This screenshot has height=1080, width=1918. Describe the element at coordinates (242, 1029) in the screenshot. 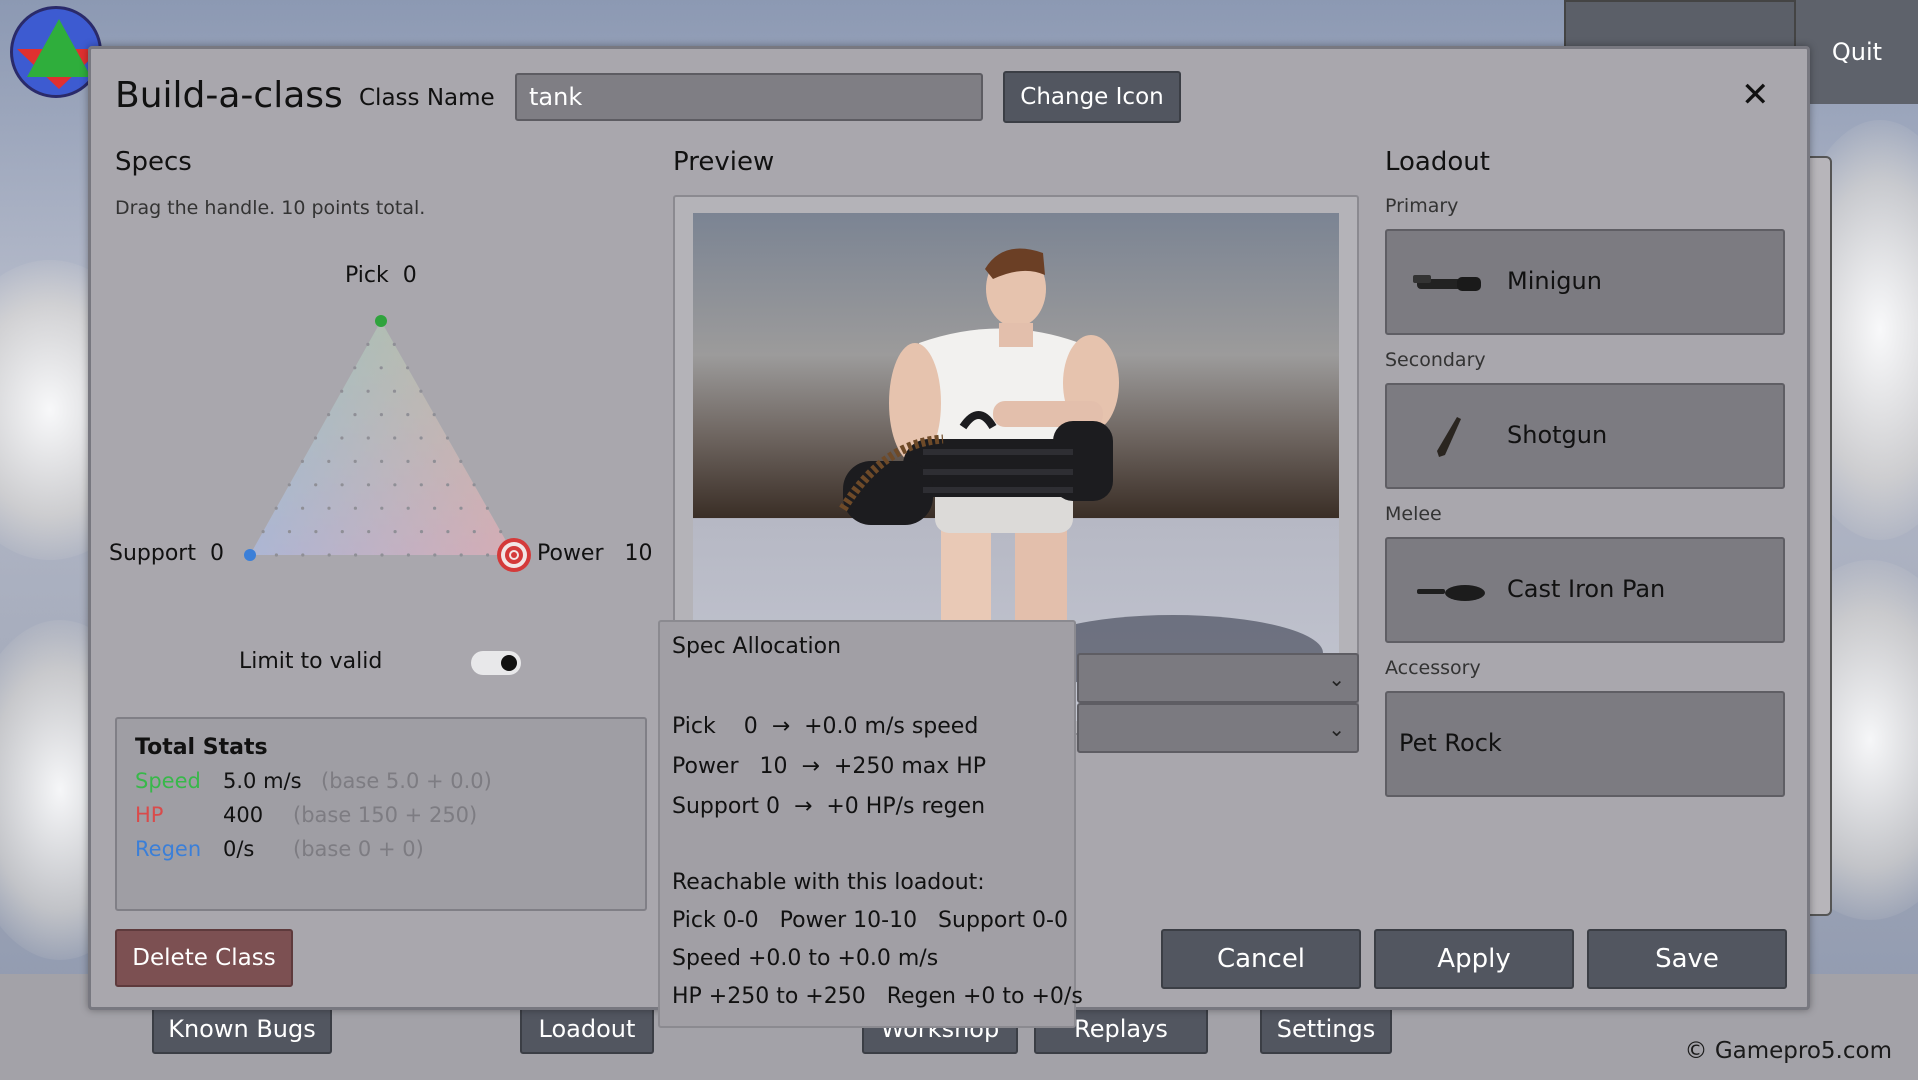

I see `known-bugs-button: Known Bugs` at that location.